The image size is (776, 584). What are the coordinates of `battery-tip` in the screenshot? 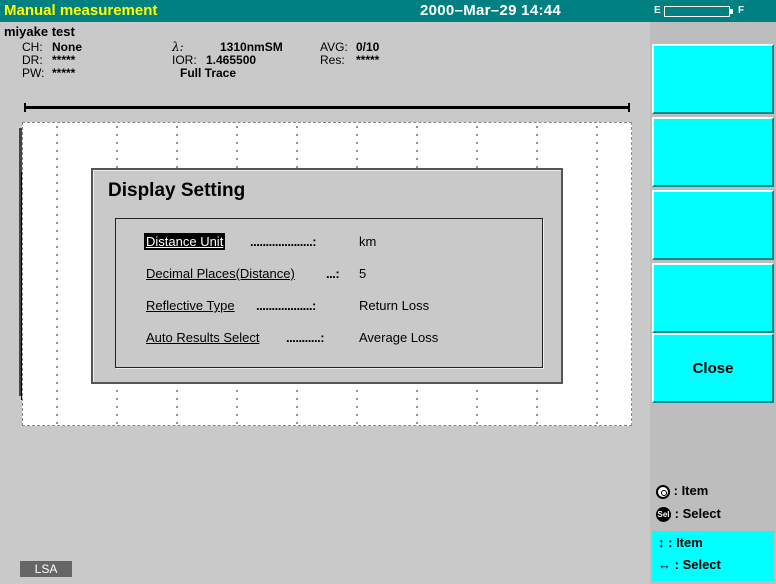 It's located at (731, 11).